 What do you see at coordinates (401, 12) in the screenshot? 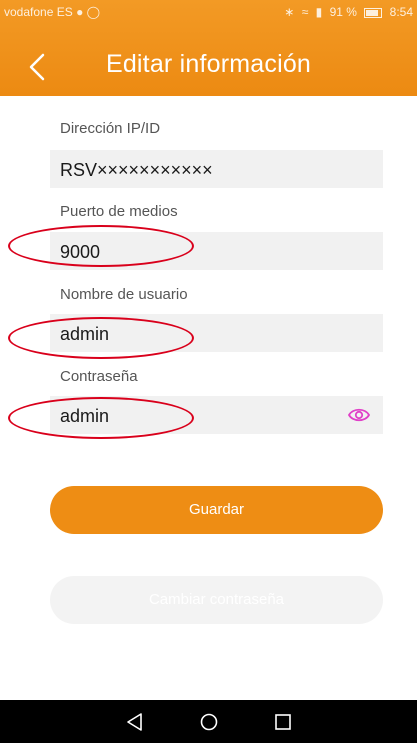
I see `clock: 8:54` at bounding box center [401, 12].